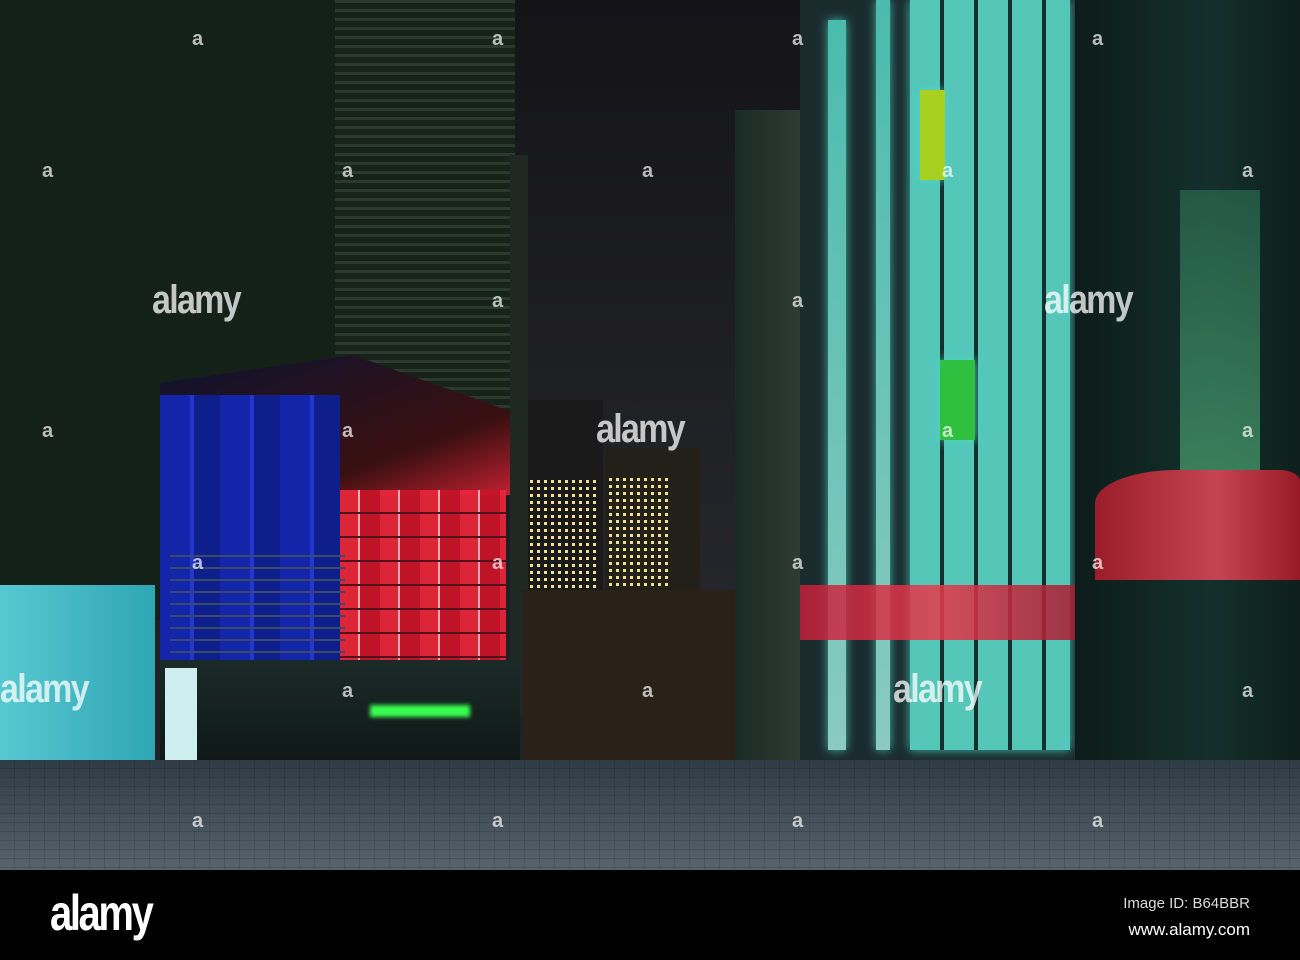 The height and width of the screenshot is (960, 1300). Describe the element at coordinates (1197, 525) in the screenshot. I see `red-curved-reflection` at that location.